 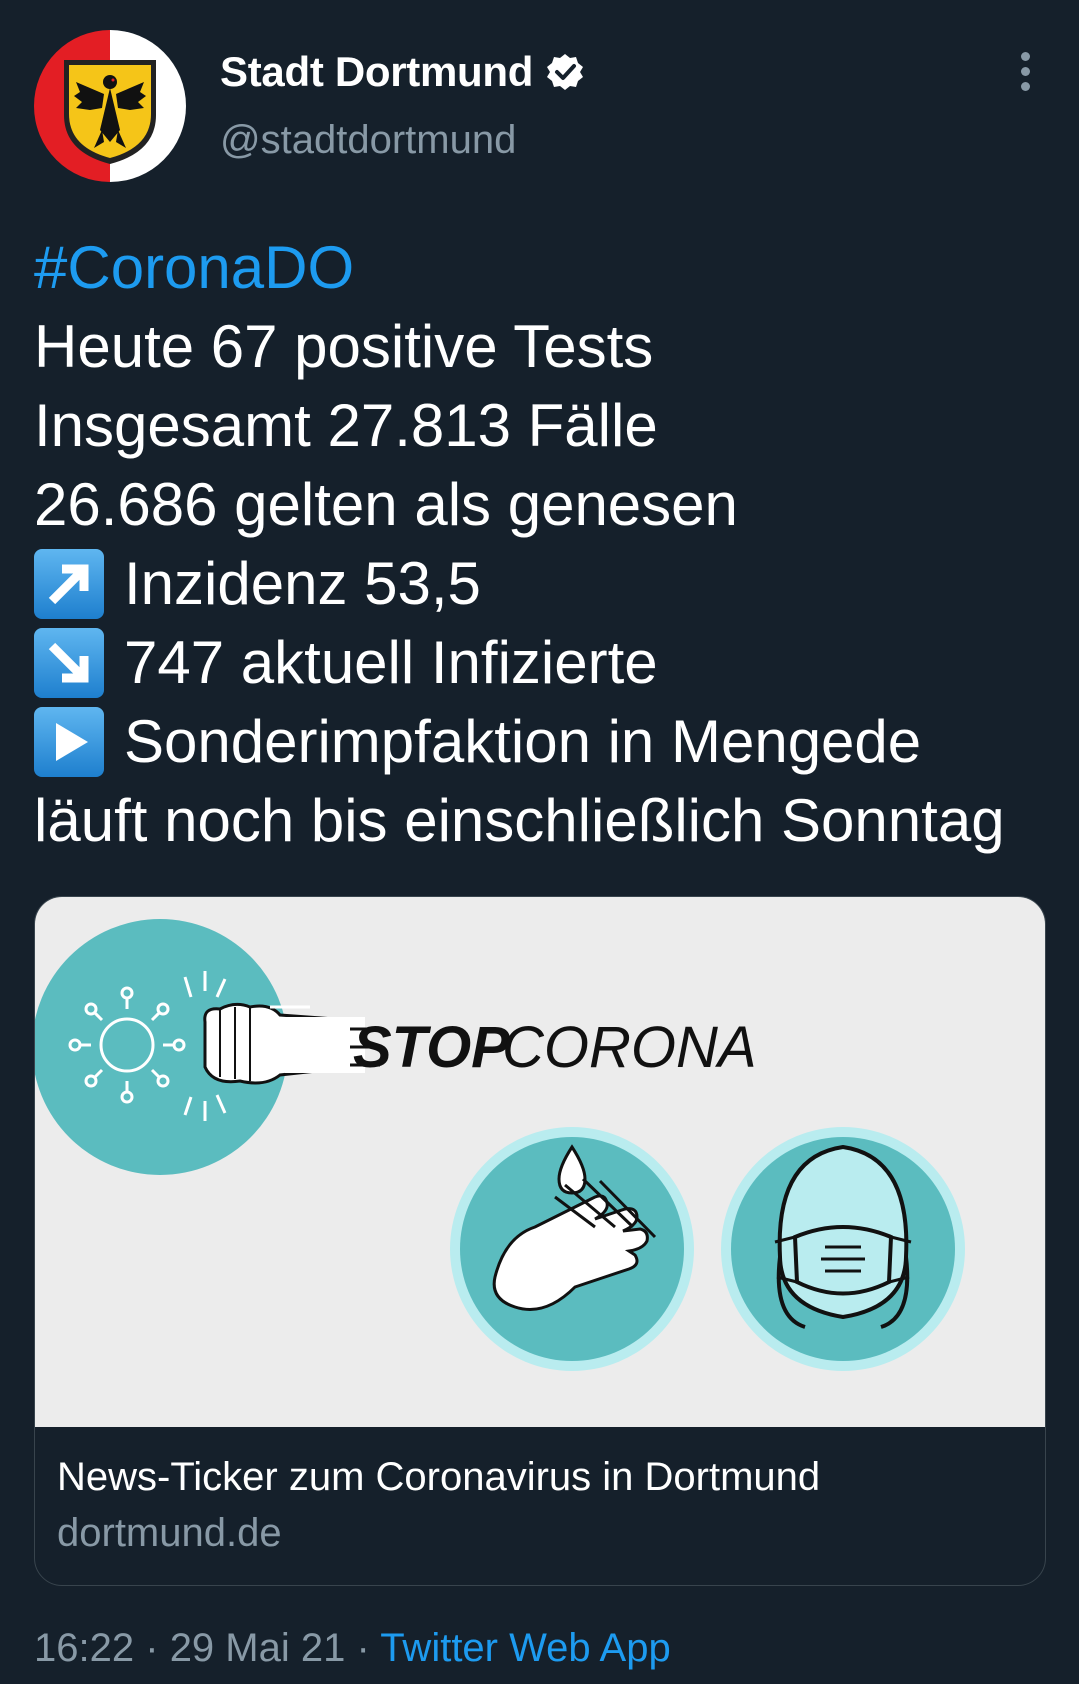 What do you see at coordinates (69, 583) in the screenshot?
I see `arrow-up-right-icon` at bounding box center [69, 583].